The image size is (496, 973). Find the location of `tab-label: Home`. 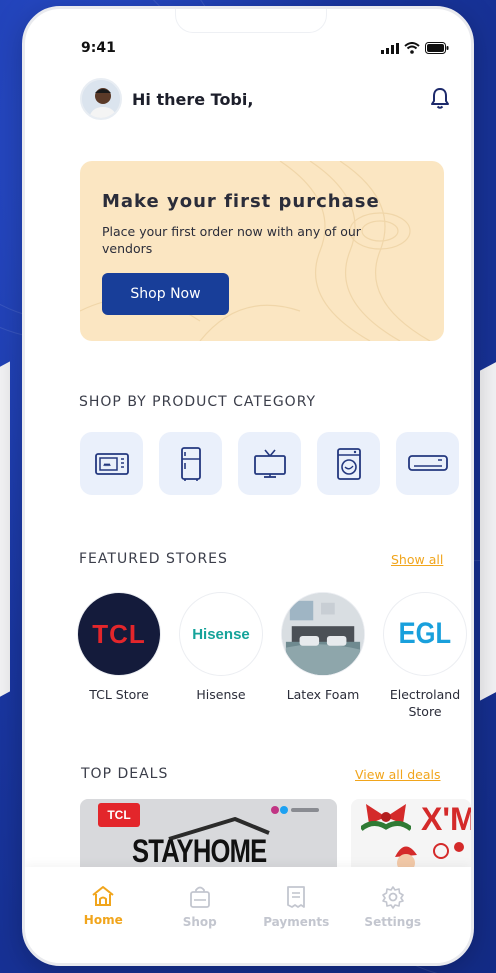

tab-label: Home is located at coordinates (103, 920).